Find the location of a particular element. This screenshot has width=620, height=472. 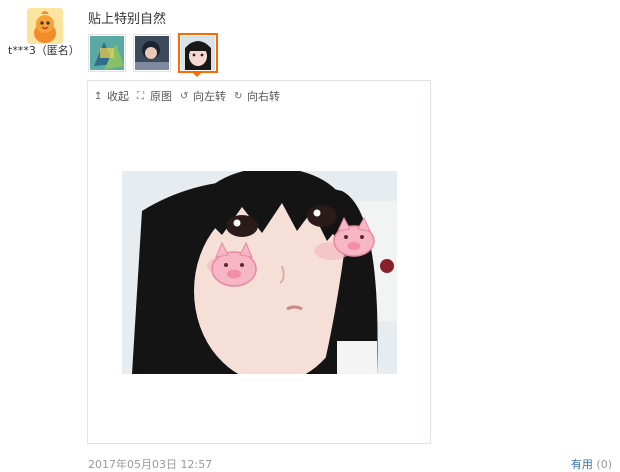

rotate-right-label: 向右转 is located at coordinates (263, 96).